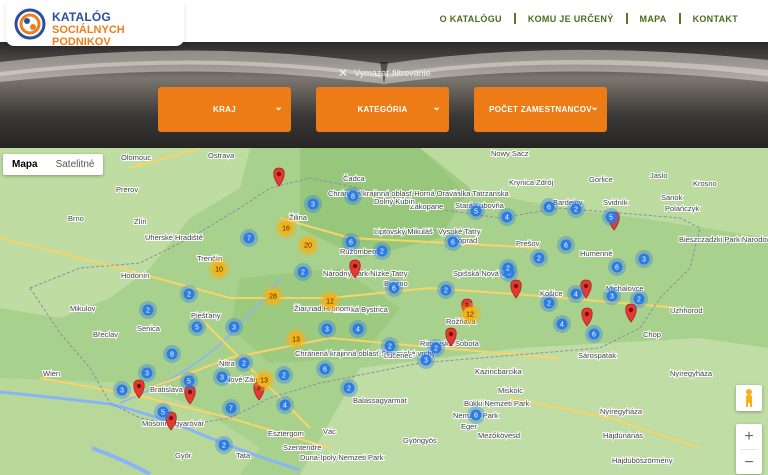 This screenshot has width=768, height=475. I want to click on site-logo: KATALÓG SOCIÁLNYCH PODNIKOV, so click(95, 25).